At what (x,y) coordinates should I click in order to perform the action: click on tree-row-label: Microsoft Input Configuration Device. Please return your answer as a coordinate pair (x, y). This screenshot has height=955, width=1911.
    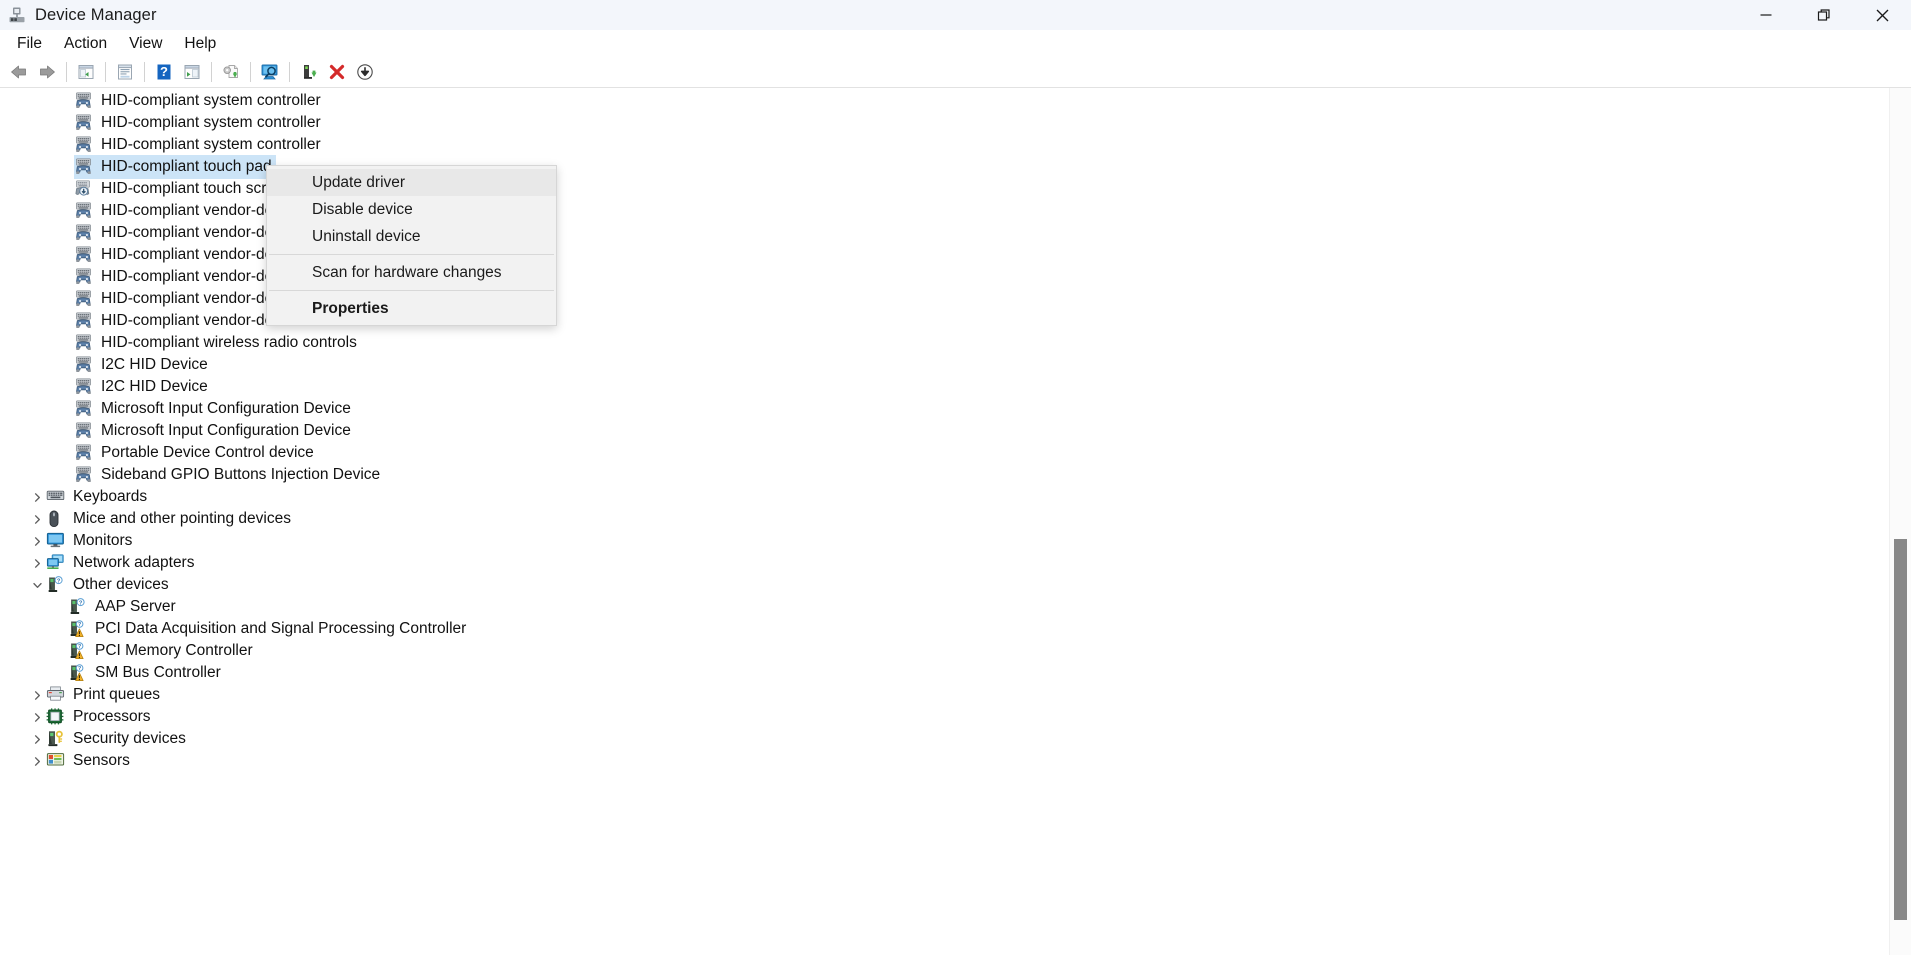
    Looking at the image, I should click on (226, 430).